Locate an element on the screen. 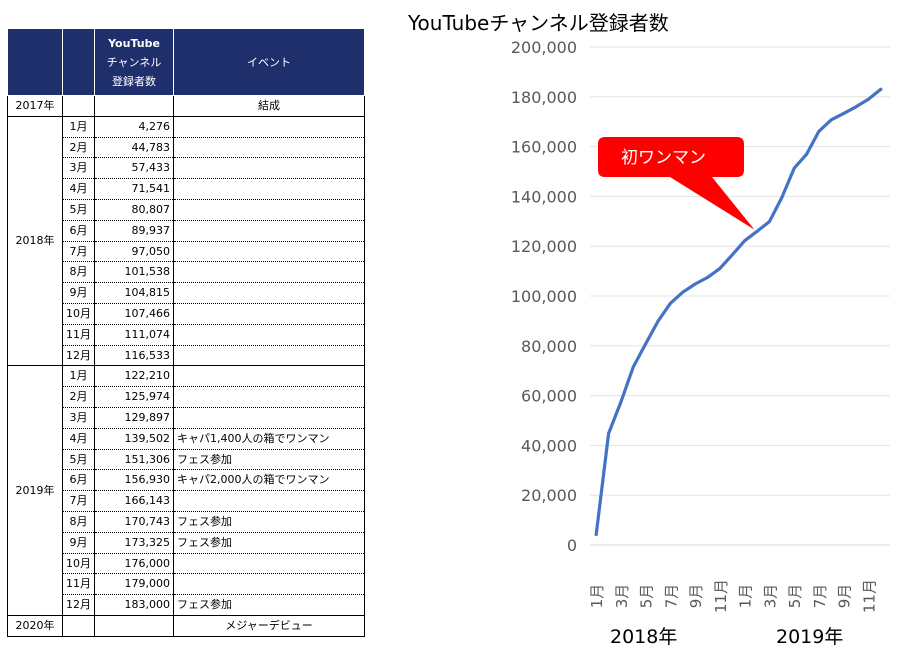 This screenshot has width=899, height=653. y-tick-label: 120,000 is located at coordinates (544, 246).